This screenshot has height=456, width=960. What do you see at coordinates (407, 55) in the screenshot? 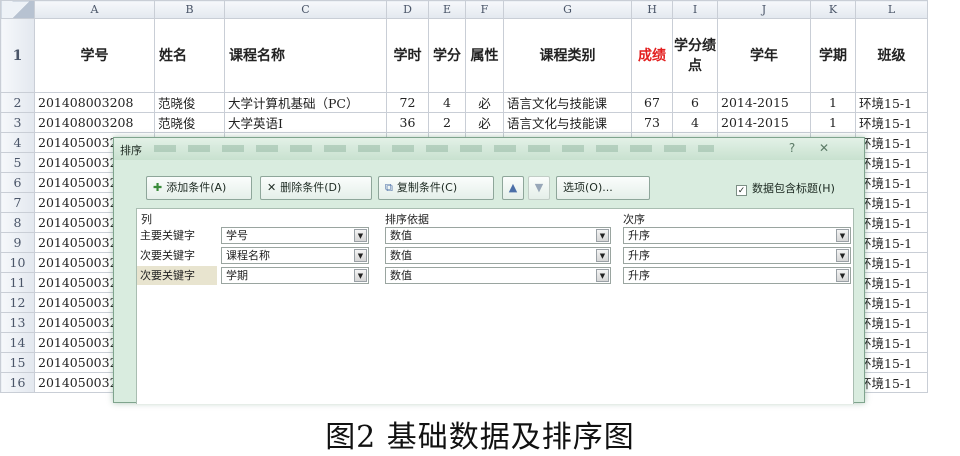
I see `header-cell-hours: 学时` at bounding box center [407, 55].